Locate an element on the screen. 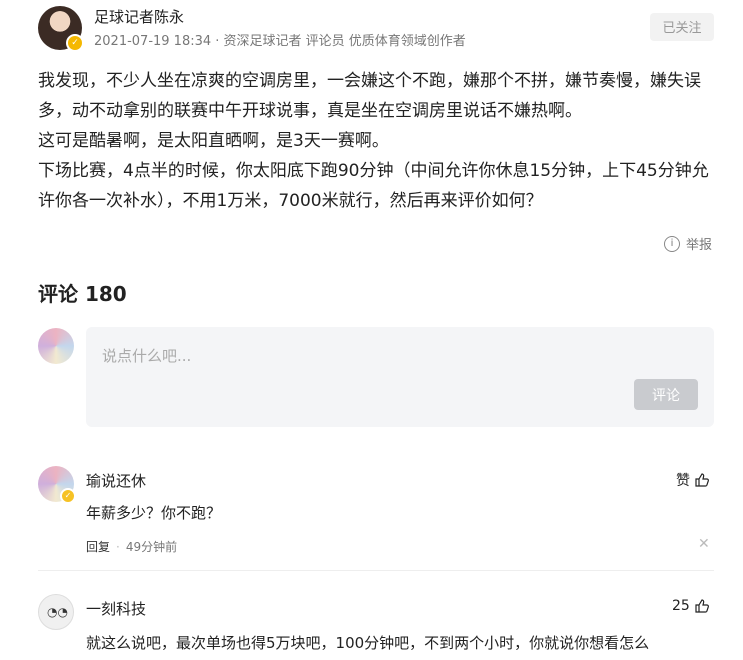 This screenshot has width=743, height=660. comment-input-box: 评论 is located at coordinates (400, 377).